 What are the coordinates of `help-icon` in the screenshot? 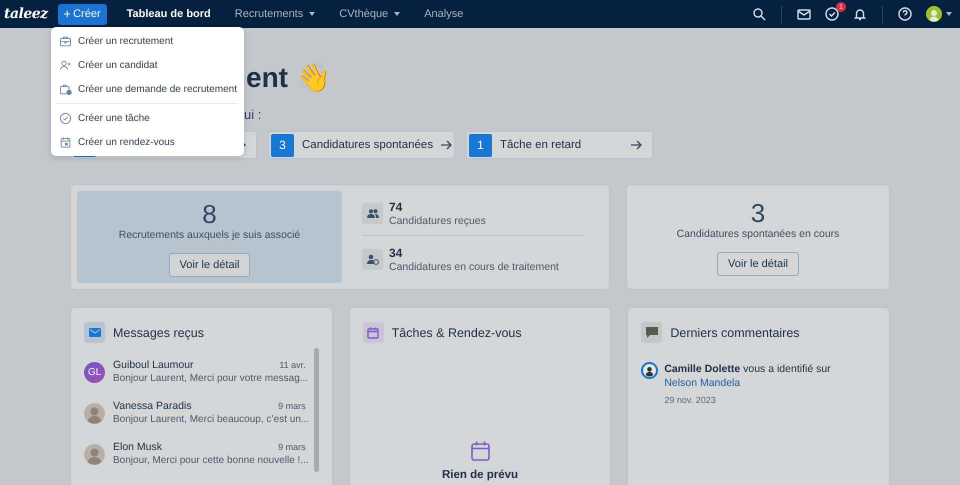 It's located at (905, 14).